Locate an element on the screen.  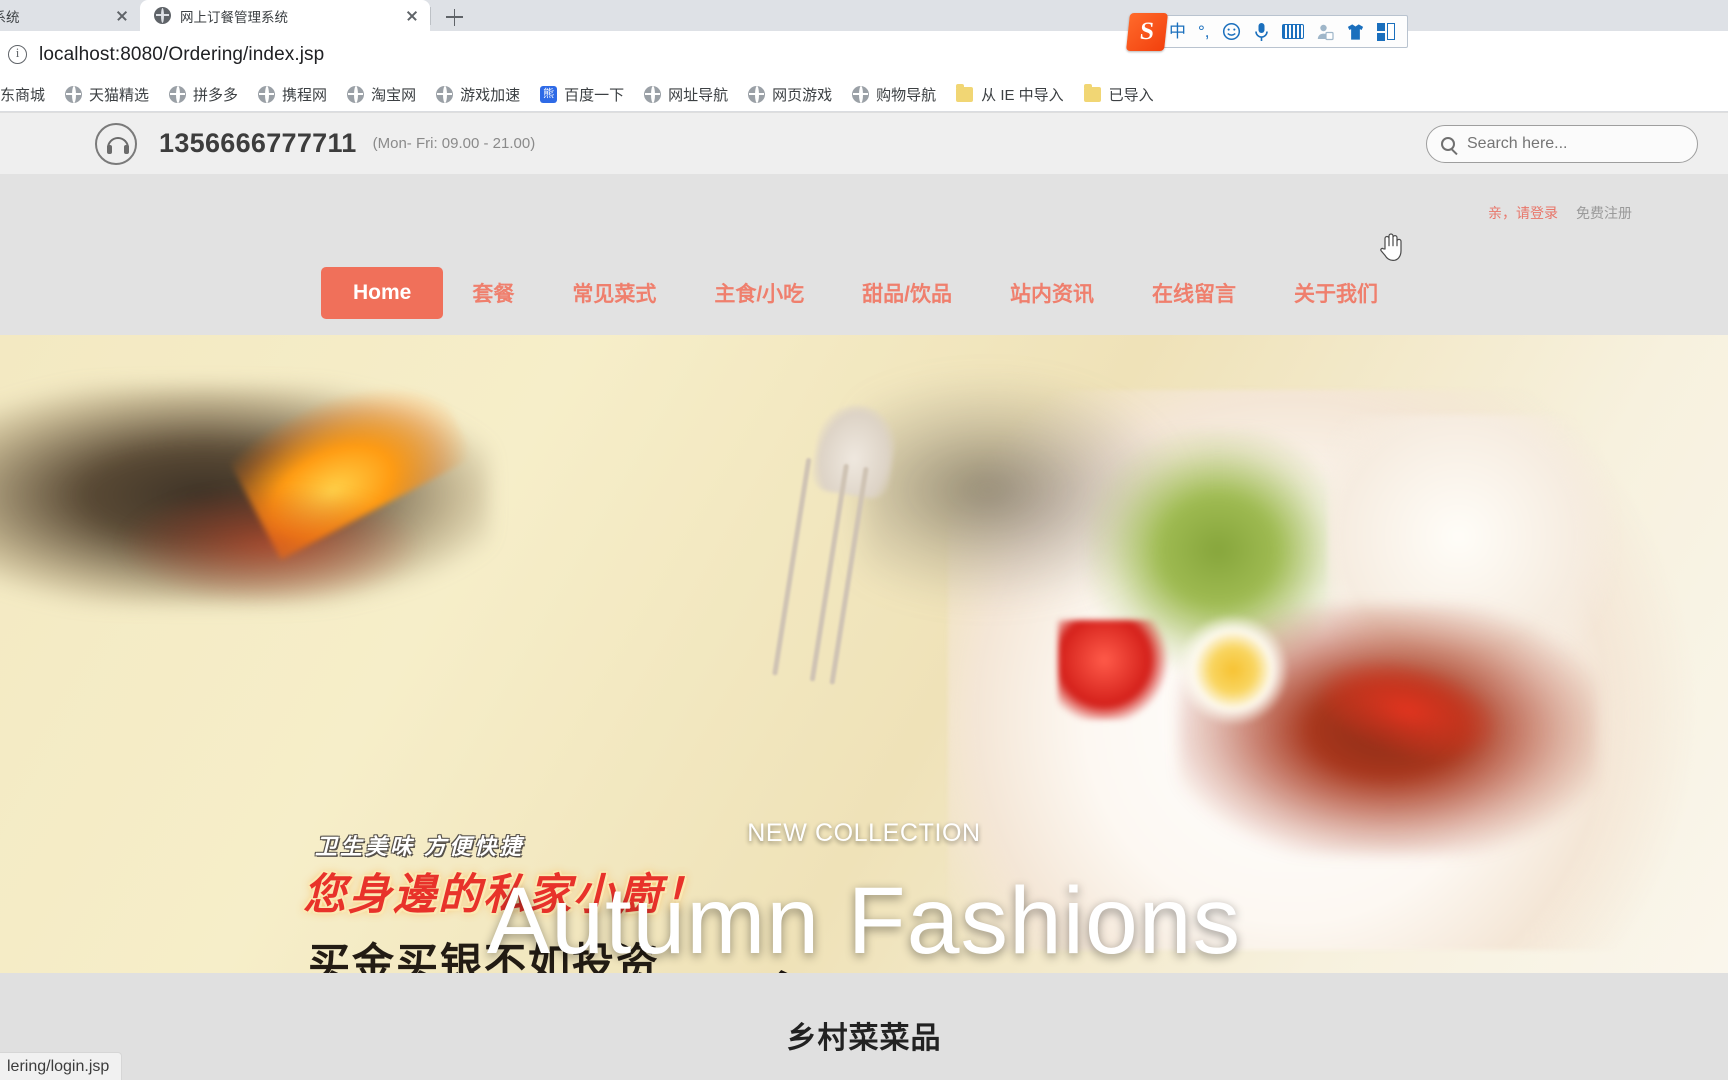
omnibox-row: localhost:8080/Ordering/index.jsp is located at coordinates (864, 54).